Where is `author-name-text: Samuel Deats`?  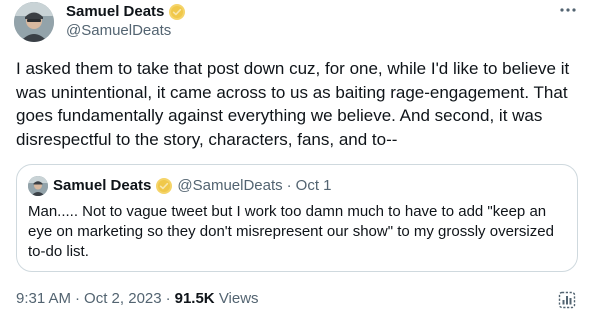
author-name-text: Samuel Deats is located at coordinates (115, 12).